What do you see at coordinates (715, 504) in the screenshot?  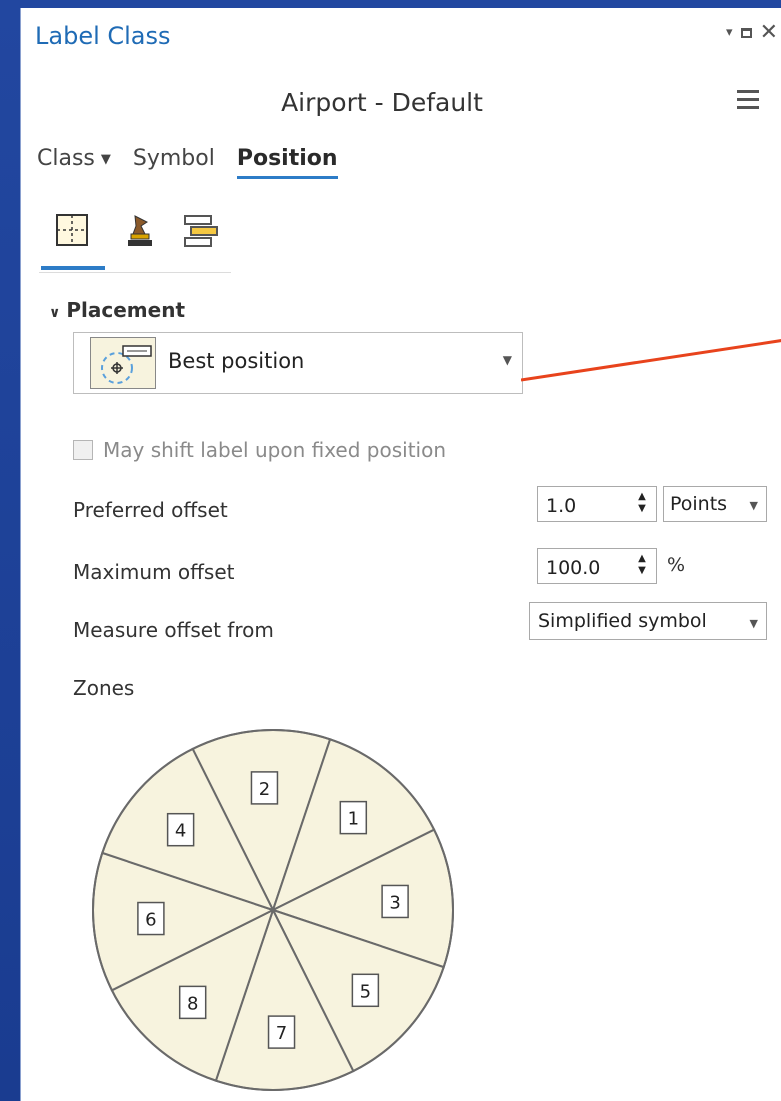 I see `preferred-offset-unit-dropdown: Points ▼` at bounding box center [715, 504].